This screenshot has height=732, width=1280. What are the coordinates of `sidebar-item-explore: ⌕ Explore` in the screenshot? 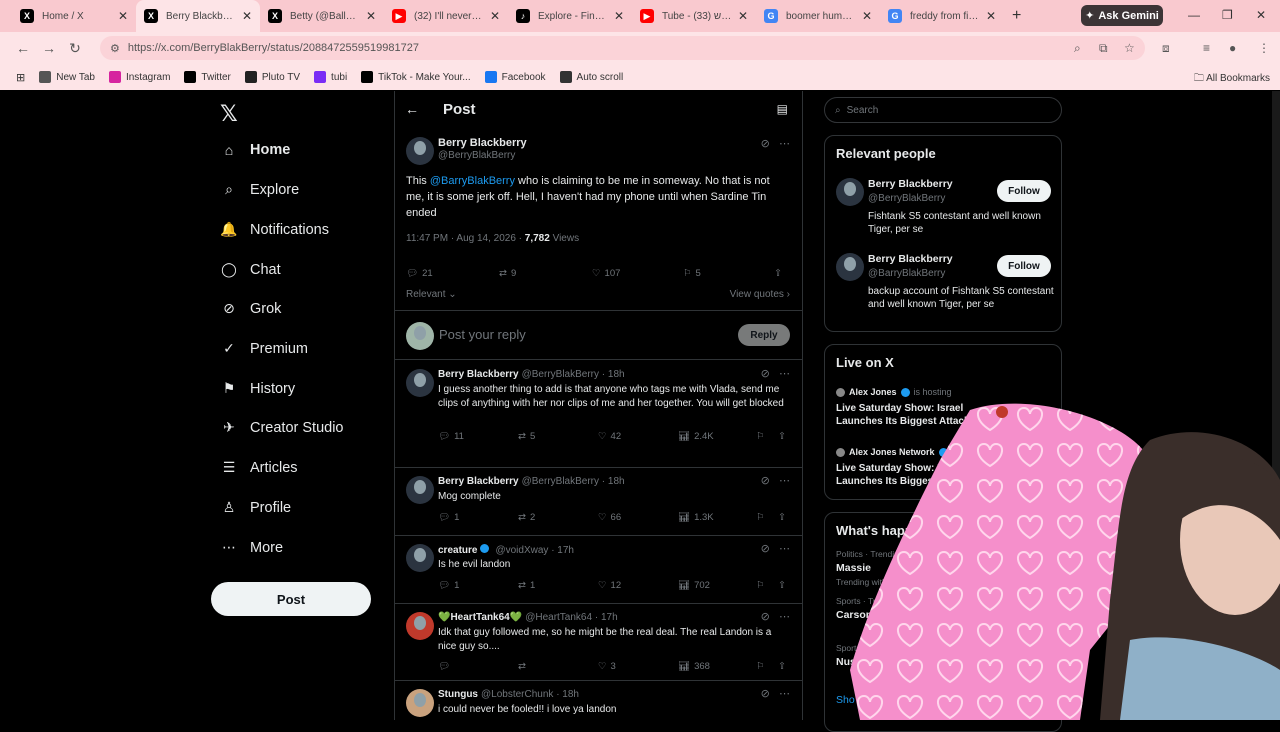 It's located at (259, 189).